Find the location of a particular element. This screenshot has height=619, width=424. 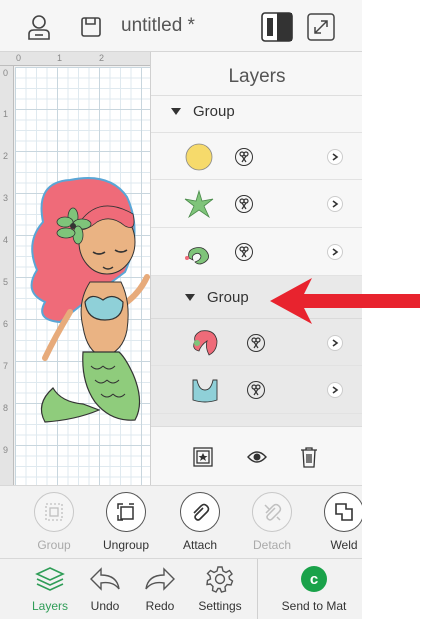

bottom-navigation: Layers Undo Redo Settings c Send to Mat is located at coordinates (181, 588).